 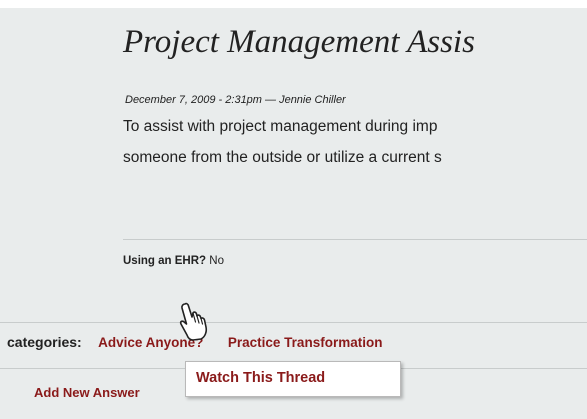 I want to click on hand-pointer-icon, so click(x=193, y=321).